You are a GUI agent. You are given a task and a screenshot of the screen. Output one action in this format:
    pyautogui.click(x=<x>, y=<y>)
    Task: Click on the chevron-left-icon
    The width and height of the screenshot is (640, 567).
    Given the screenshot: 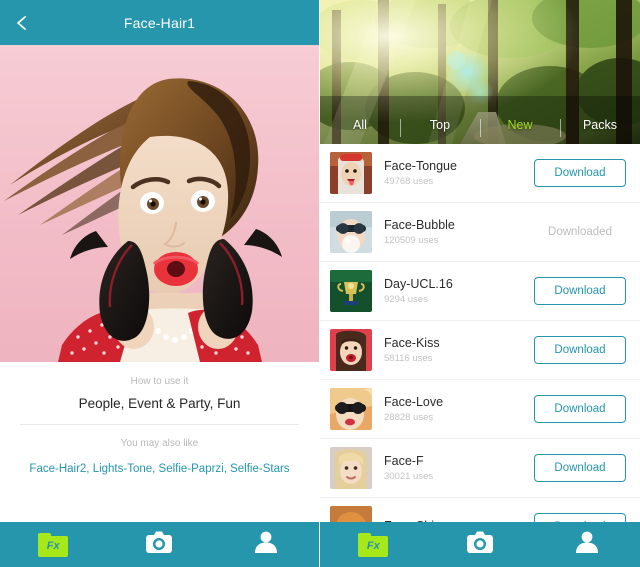 What is the action you would take?
    pyautogui.click(x=22, y=23)
    